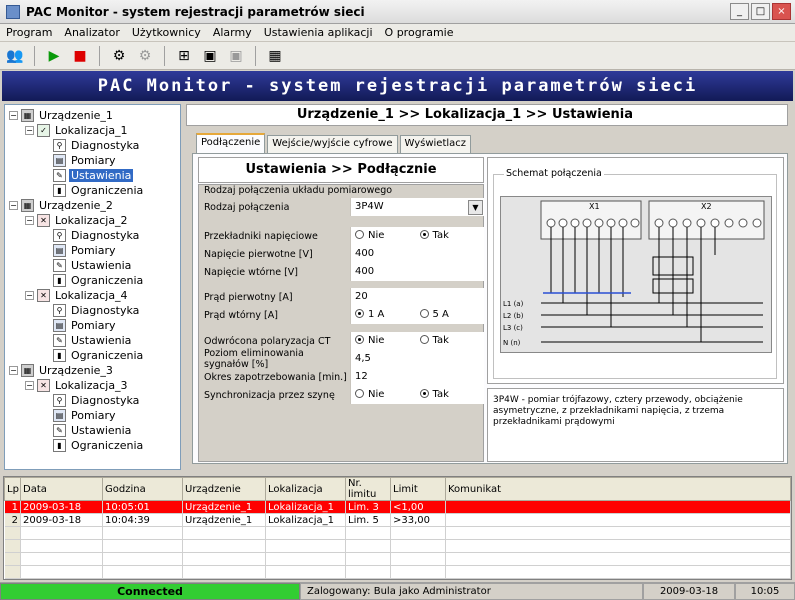  What do you see at coordinates (341, 297) in the screenshot?
I see `row-prad-pierwotny: Prąd pierwotny [A] 20` at bounding box center [341, 297].